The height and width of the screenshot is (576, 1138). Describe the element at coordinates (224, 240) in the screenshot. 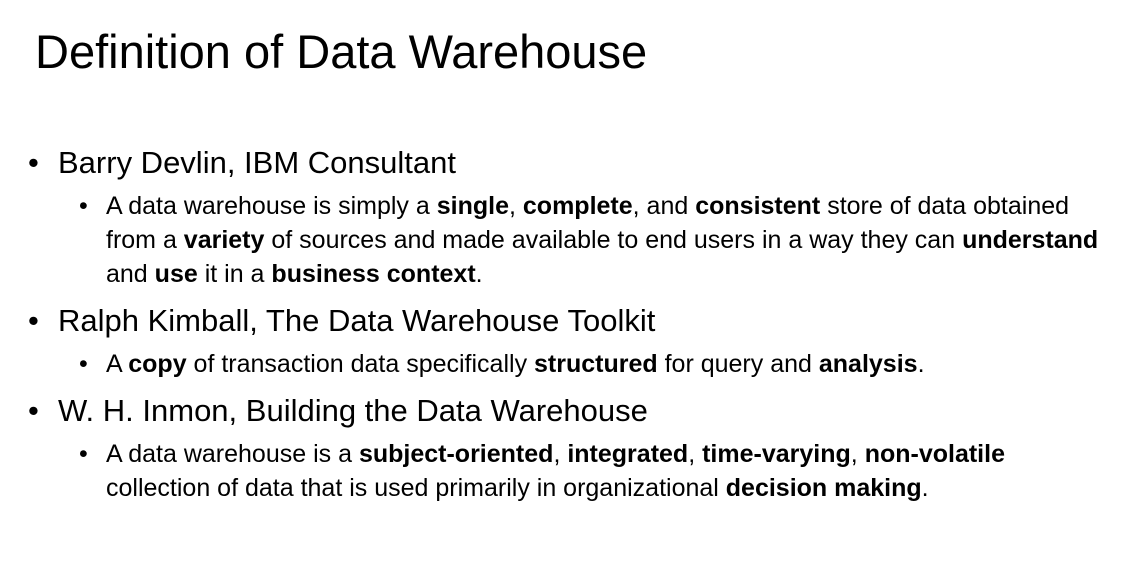

I see `bold-term: variety` at that location.